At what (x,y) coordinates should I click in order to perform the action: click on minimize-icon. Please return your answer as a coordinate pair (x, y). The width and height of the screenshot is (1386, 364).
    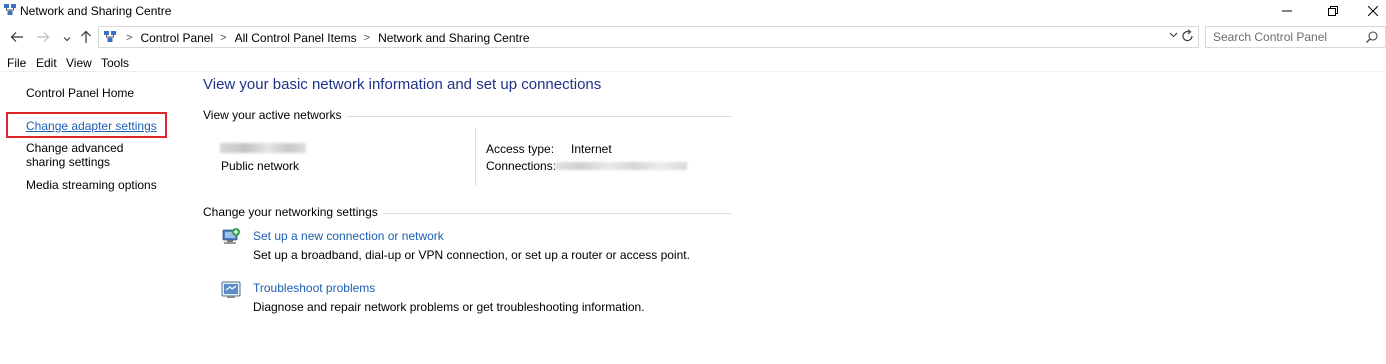
    Looking at the image, I should click on (1287, 11).